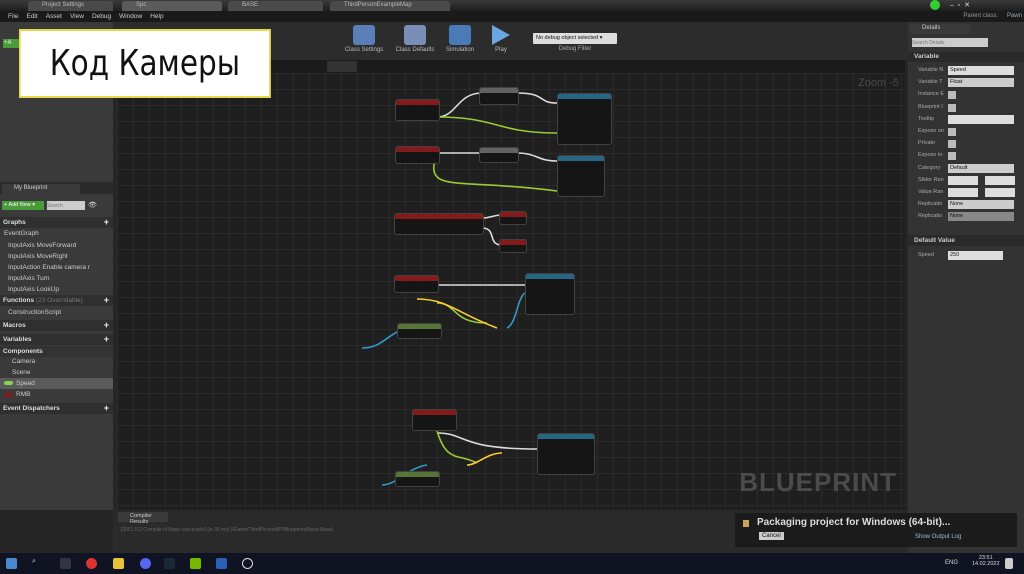 The height and width of the screenshot is (574, 1024). Describe the element at coordinates (1014, 16) in the screenshot. I see `parent-class-value: Pawn` at that location.